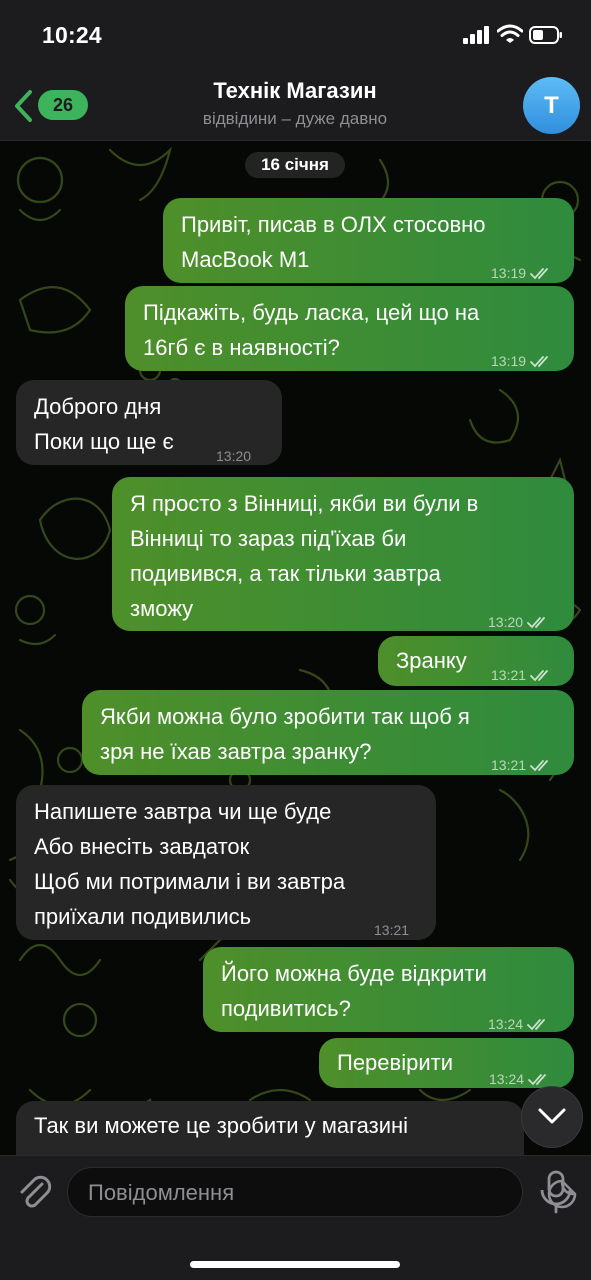 The image size is (591, 1280). What do you see at coordinates (295, 35) in the screenshot?
I see `status-bar: 10:24` at bounding box center [295, 35].